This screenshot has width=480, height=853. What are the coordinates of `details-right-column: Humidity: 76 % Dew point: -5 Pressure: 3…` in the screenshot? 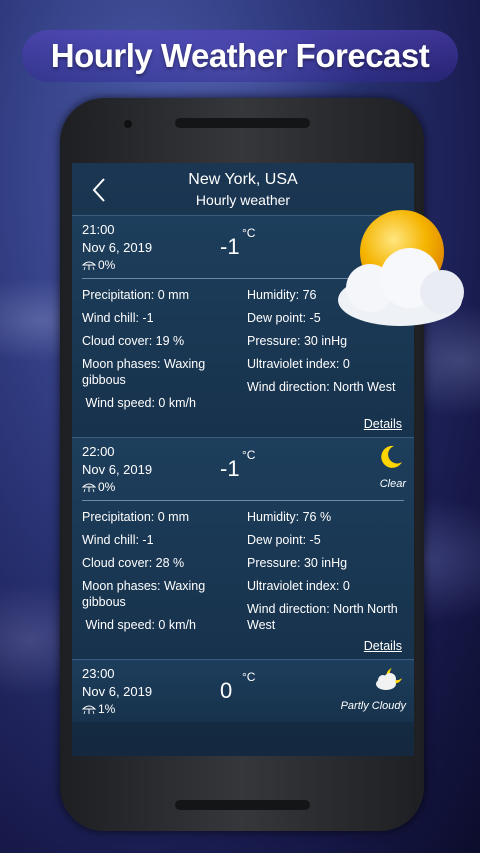 It's located at (326, 574).